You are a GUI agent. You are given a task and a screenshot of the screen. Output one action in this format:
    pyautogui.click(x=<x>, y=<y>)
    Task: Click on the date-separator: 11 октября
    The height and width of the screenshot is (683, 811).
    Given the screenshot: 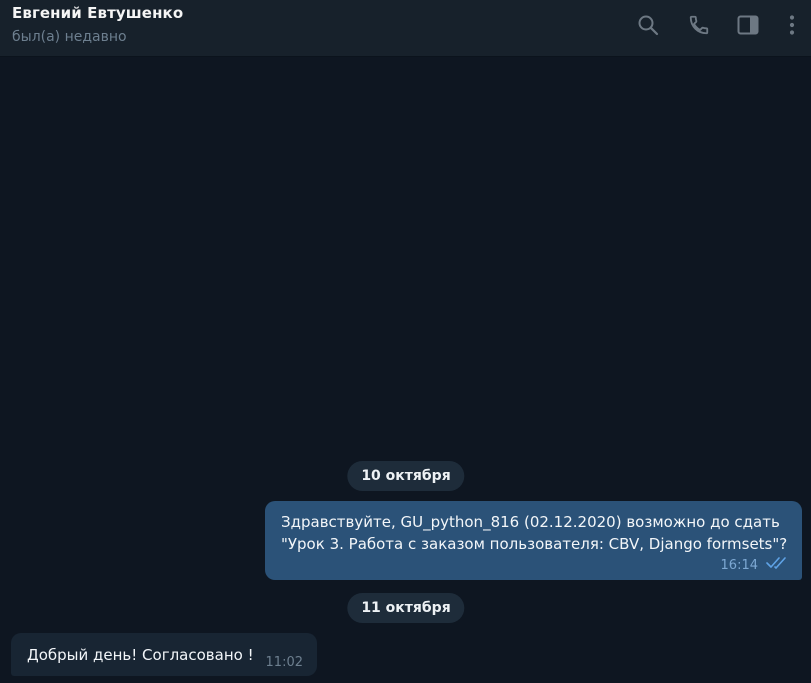 What is the action you would take?
    pyautogui.click(x=406, y=608)
    